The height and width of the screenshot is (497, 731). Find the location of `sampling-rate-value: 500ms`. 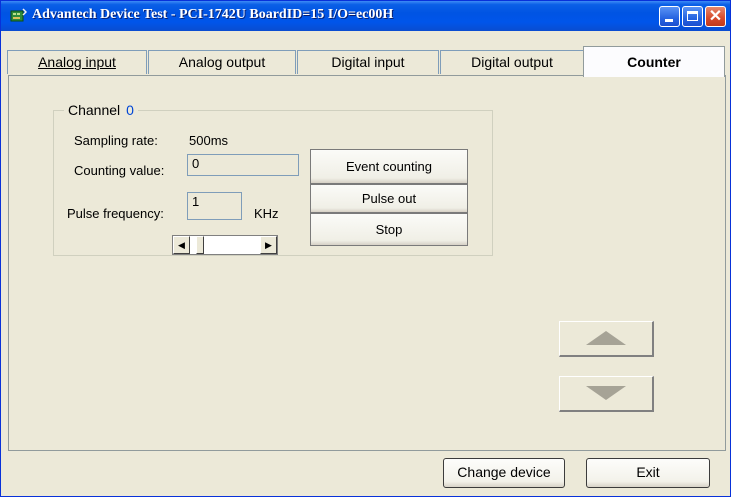

sampling-rate-value: 500ms is located at coordinates (209, 140).